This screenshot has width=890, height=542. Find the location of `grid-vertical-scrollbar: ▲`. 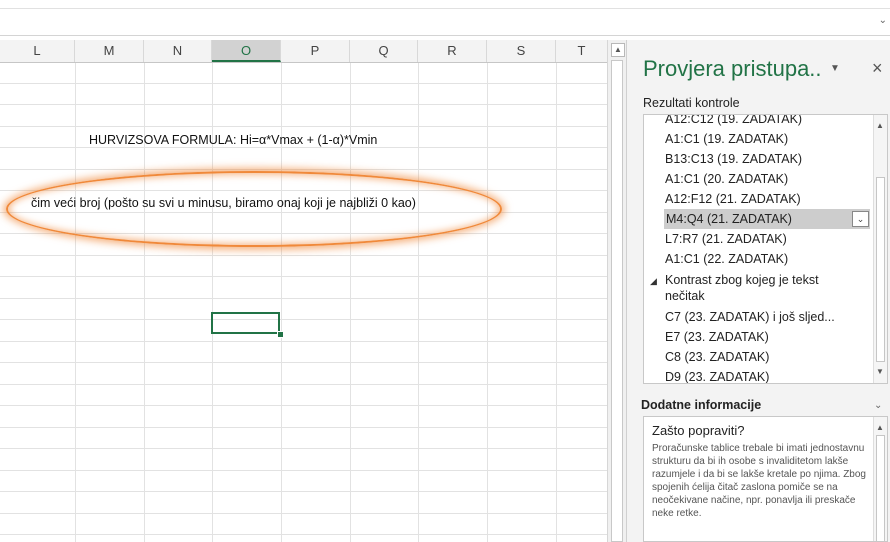

grid-vertical-scrollbar: ▲ is located at coordinates (616, 291).